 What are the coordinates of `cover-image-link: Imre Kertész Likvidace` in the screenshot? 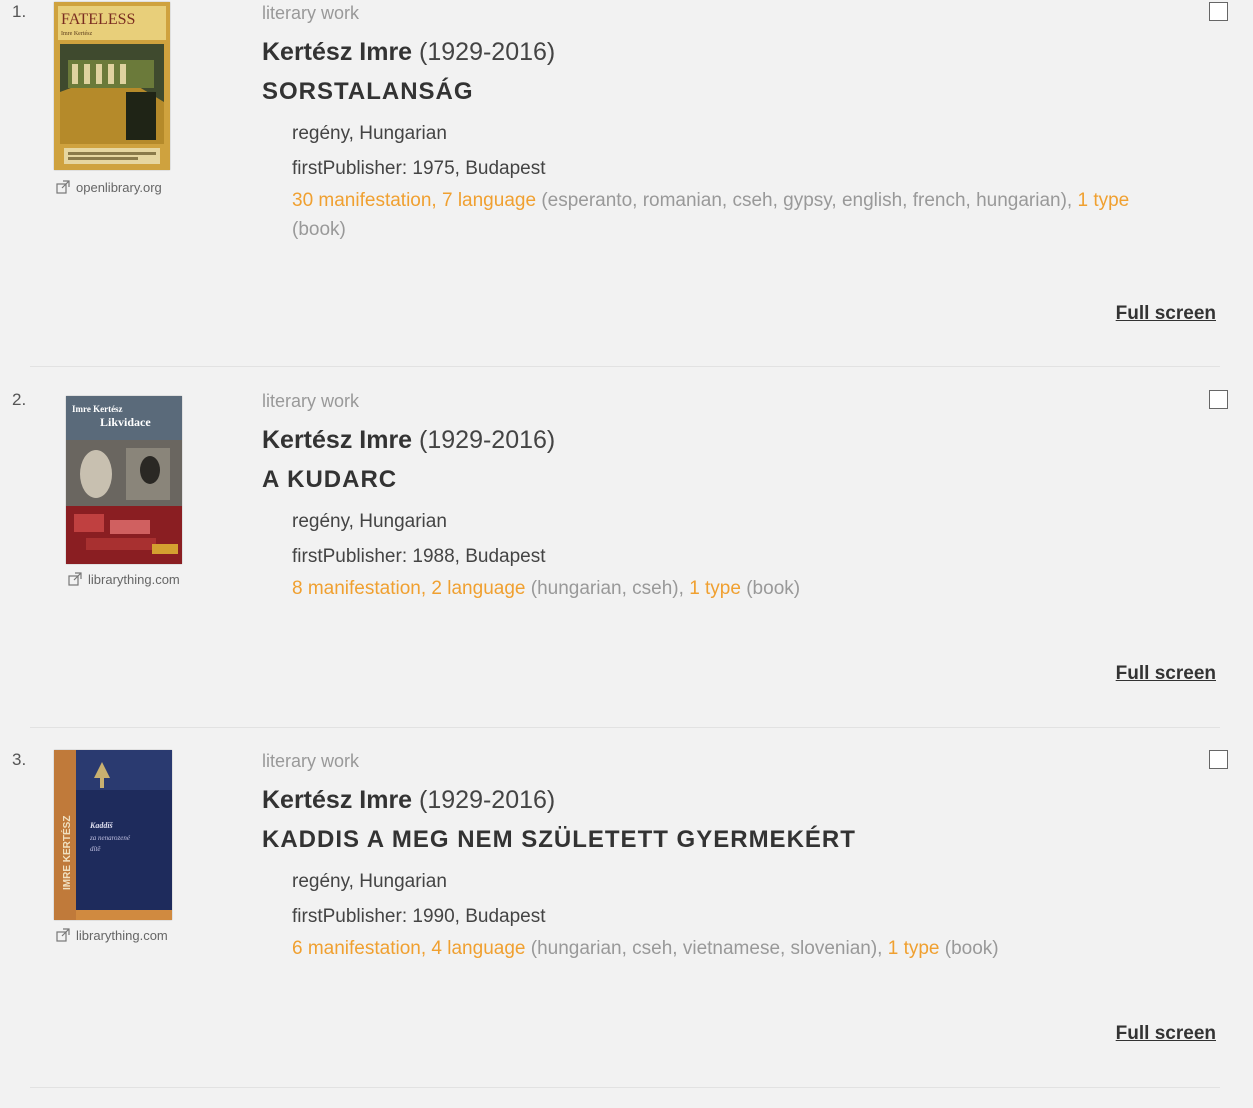 It's located at (124, 480).